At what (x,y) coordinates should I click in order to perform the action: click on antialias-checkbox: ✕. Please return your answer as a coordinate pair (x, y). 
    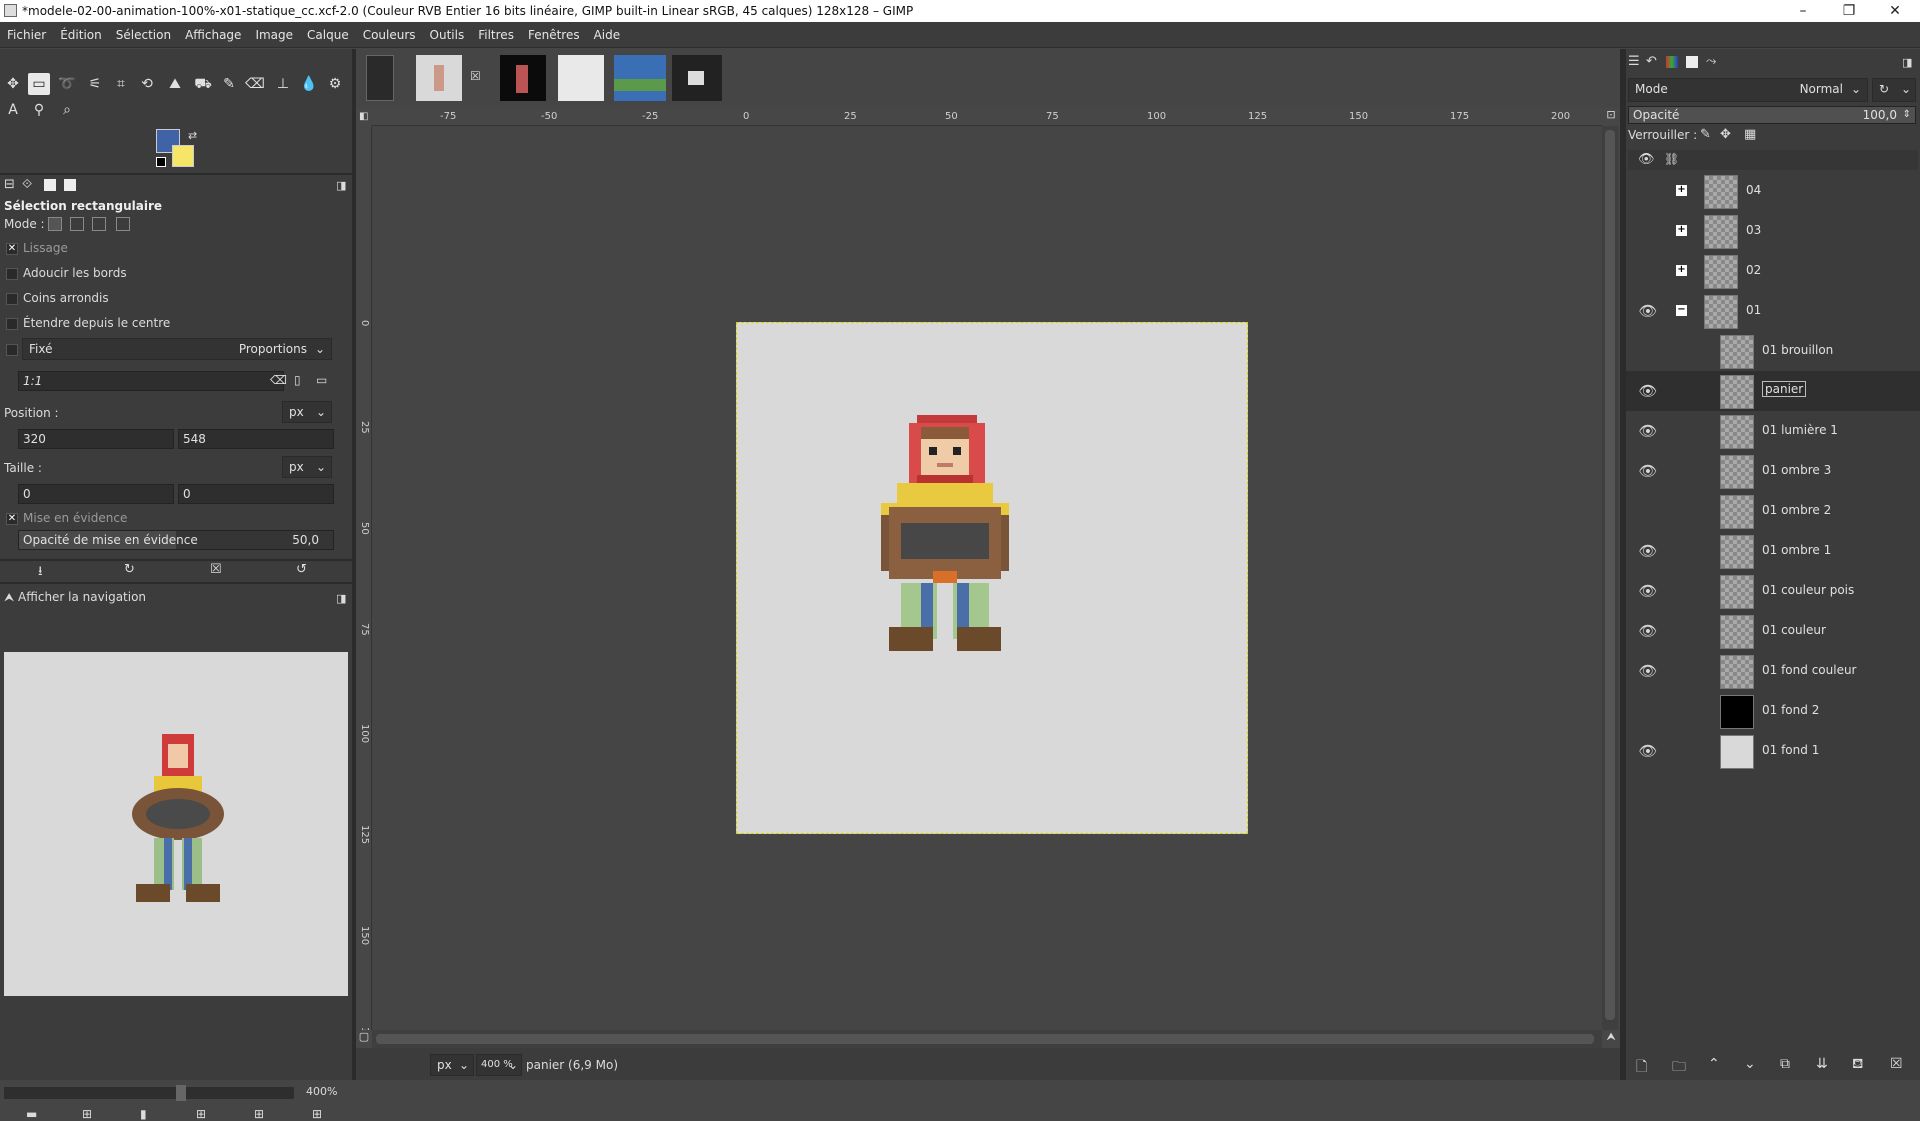
    Looking at the image, I should click on (12, 249).